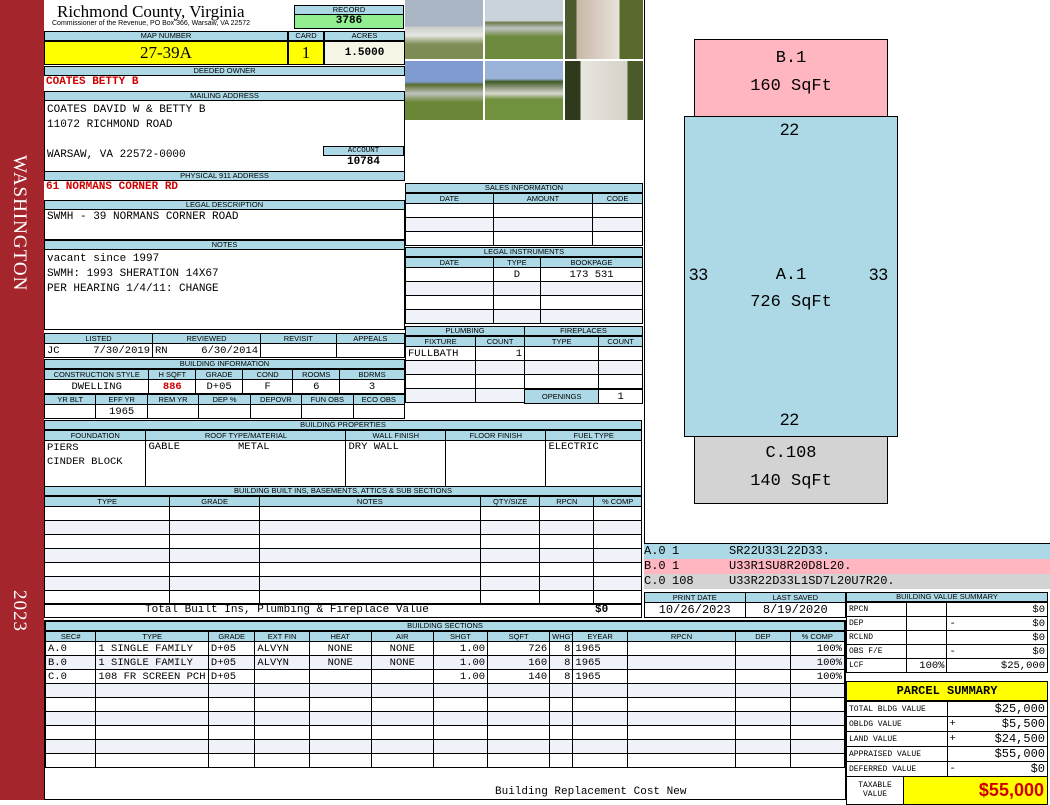 This screenshot has width=1050, height=805. Describe the element at coordinates (791, 453) in the screenshot. I see `area-id: C.108` at that location.